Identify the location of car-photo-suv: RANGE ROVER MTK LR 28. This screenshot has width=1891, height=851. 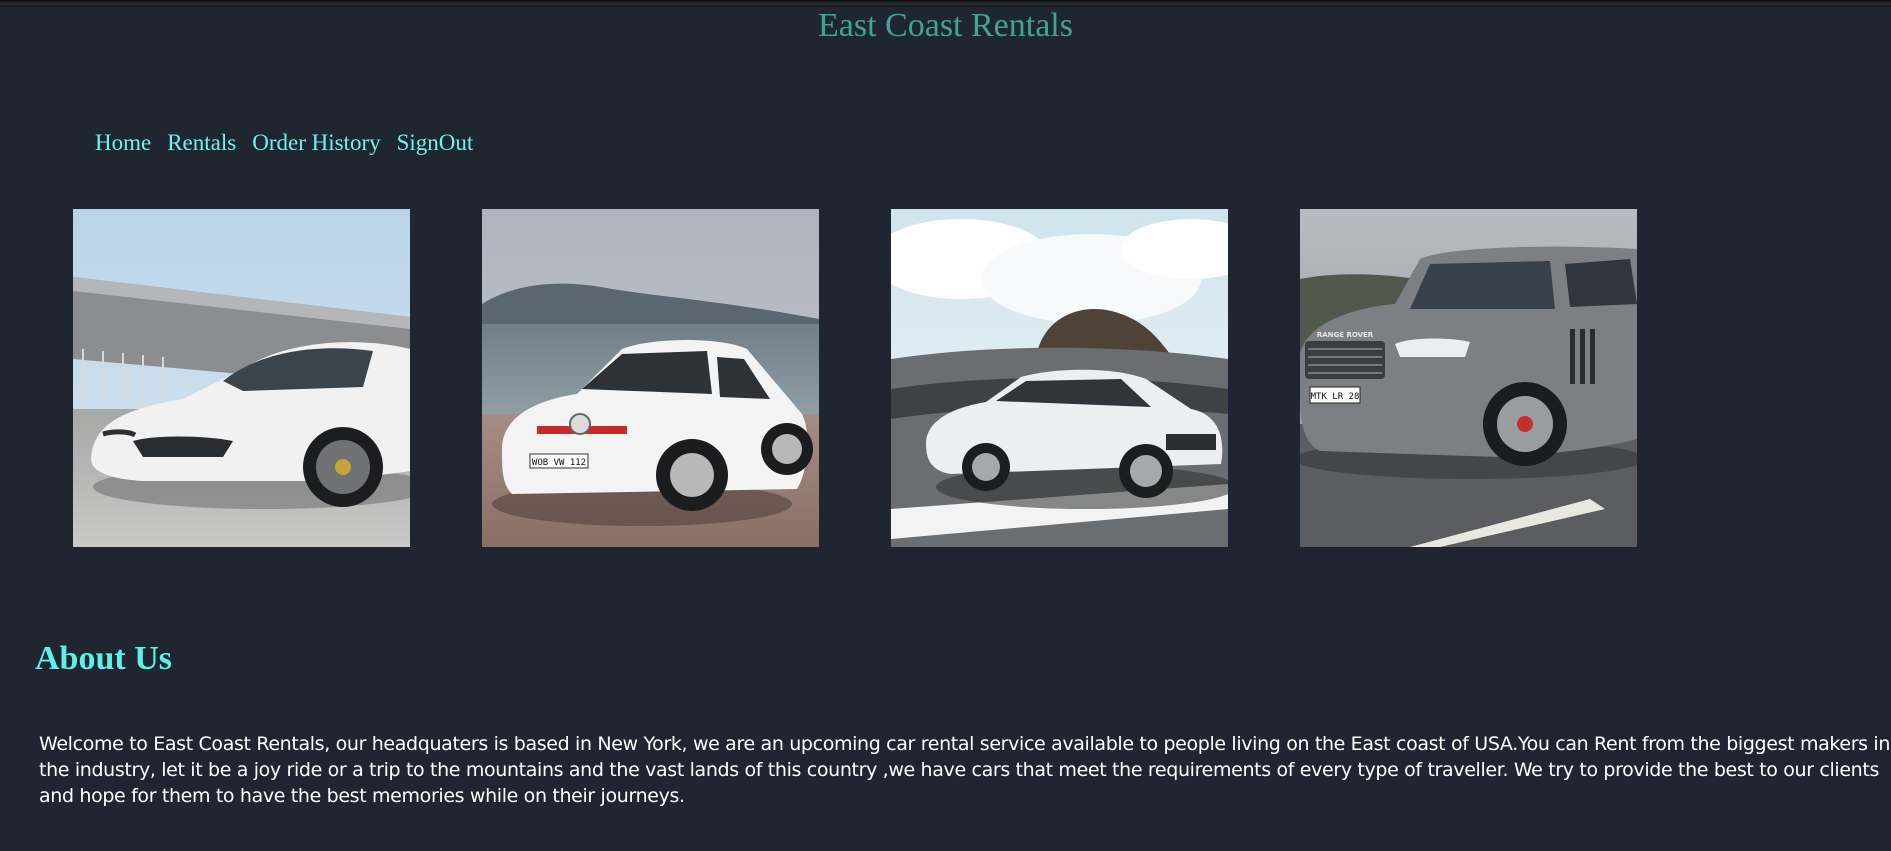
(1468, 378).